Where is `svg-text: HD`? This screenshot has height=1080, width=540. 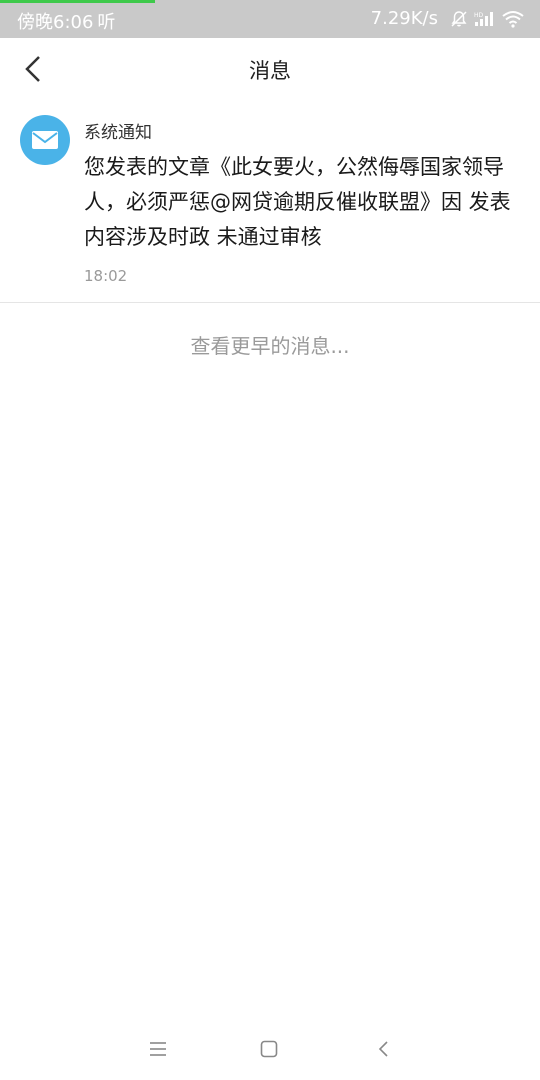 svg-text: HD is located at coordinates (479, 15).